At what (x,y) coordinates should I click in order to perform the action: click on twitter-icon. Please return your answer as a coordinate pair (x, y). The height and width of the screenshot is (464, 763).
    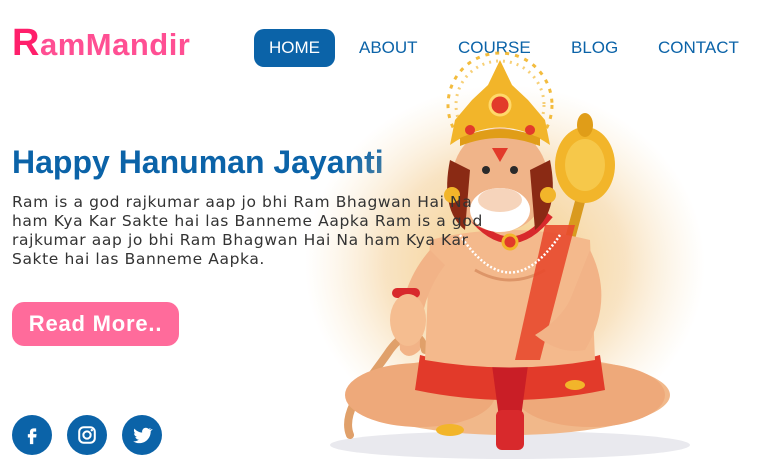
    Looking at the image, I should click on (143, 435).